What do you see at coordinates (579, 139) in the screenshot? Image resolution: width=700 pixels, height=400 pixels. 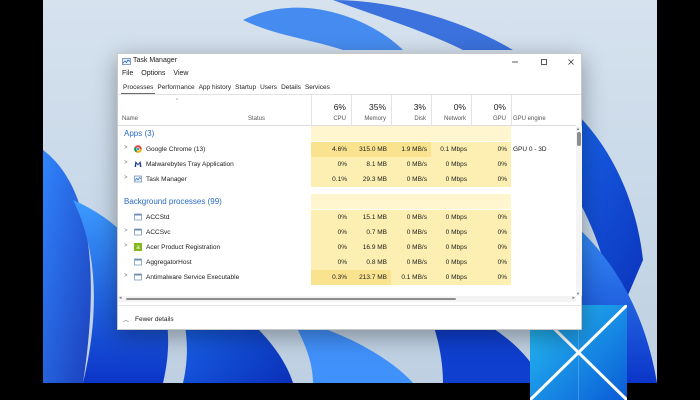 I see `vertical-scroll-thumb` at bounding box center [579, 139].